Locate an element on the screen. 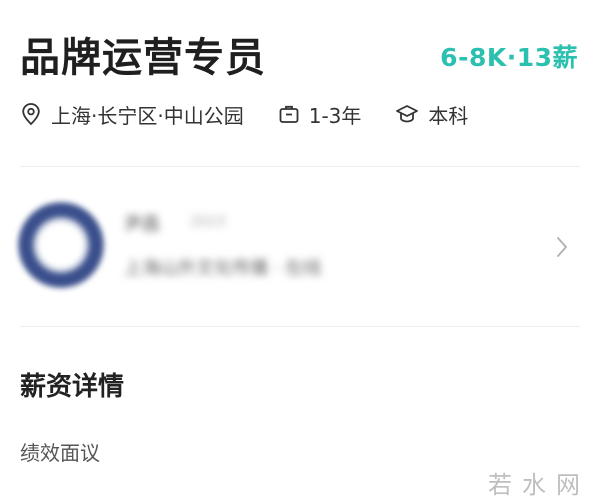 This screenshot has width=600, height=503. education-meta: 本科 is located at coordinates (431, 114).